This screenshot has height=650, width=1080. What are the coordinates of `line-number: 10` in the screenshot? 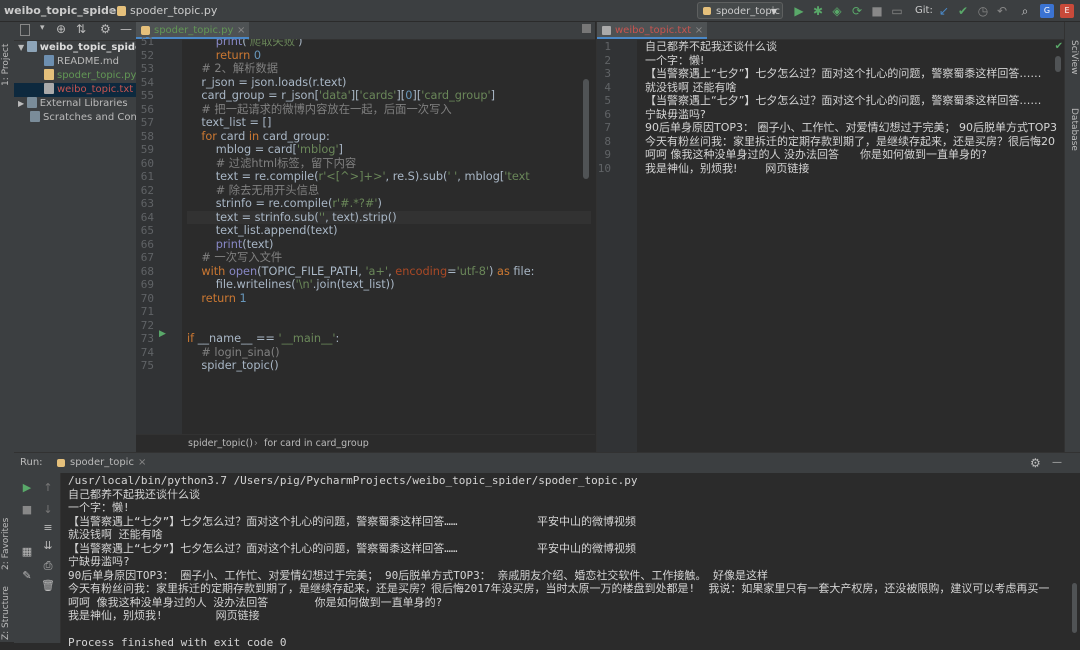 It's located at (604, 168).